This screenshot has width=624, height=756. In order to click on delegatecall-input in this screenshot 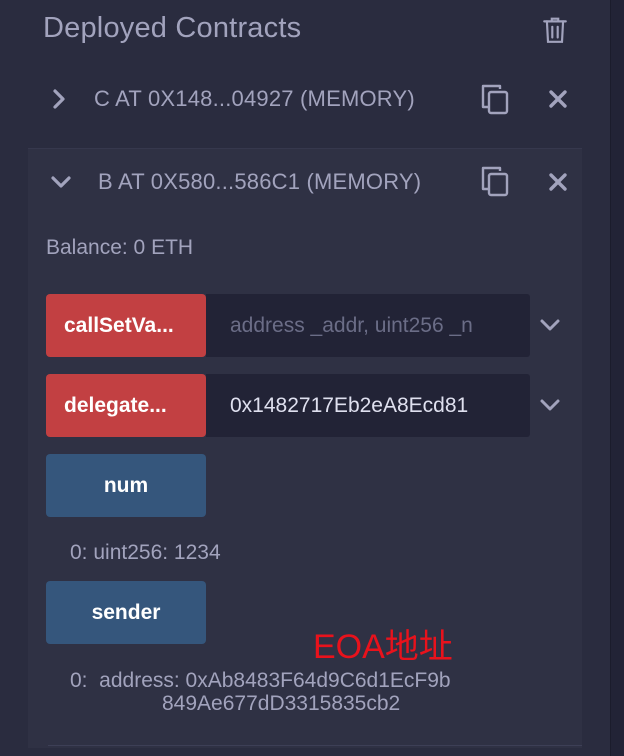, I will do `click(368, 405)`.